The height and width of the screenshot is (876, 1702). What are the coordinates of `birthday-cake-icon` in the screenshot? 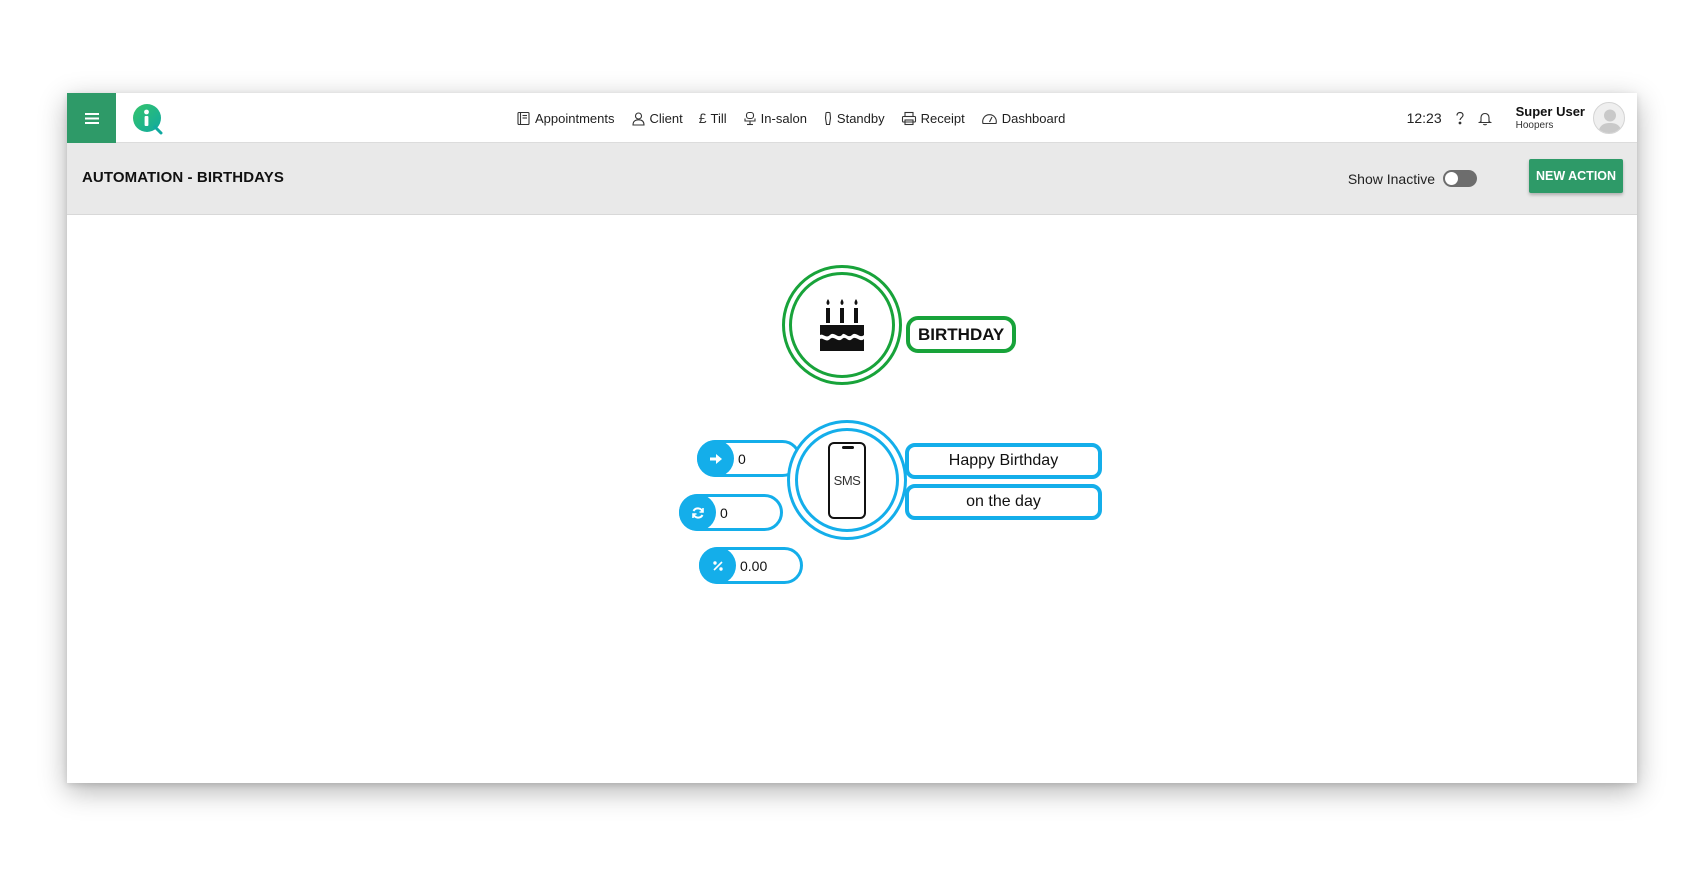 It's located at (842, 325).